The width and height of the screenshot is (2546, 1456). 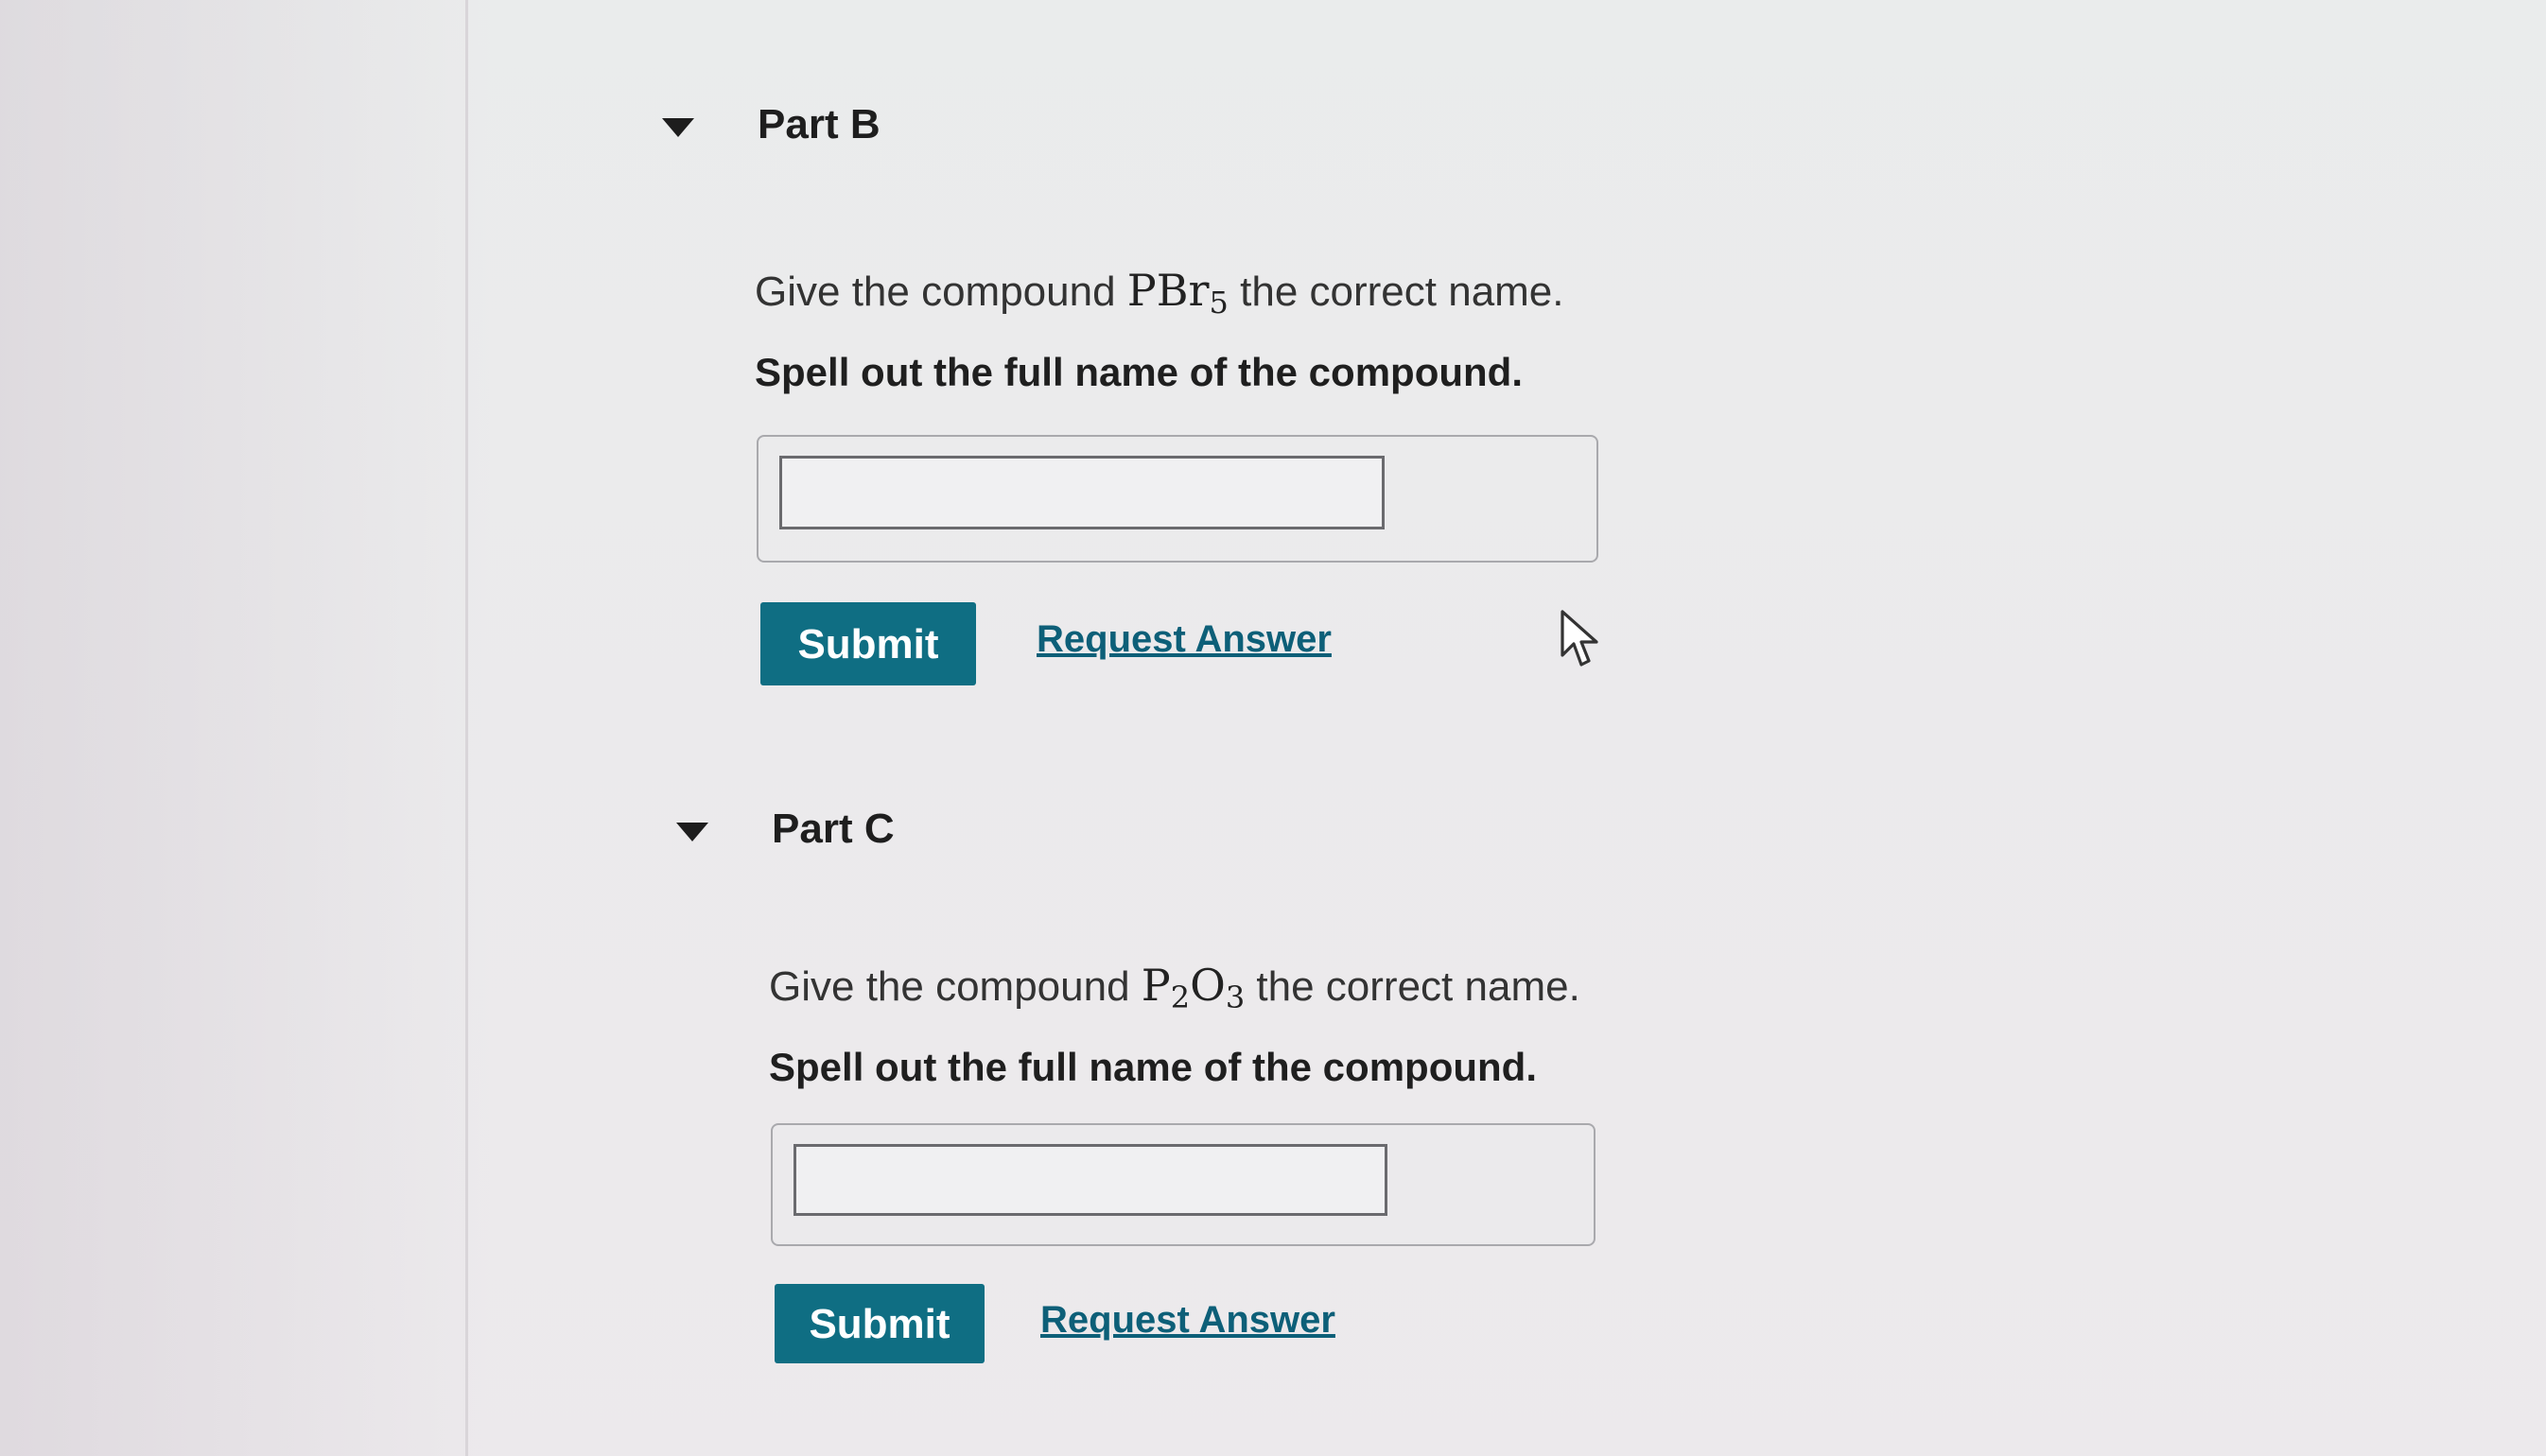 I want to click on part-b-title: Part B, so click(x=819, y=124).